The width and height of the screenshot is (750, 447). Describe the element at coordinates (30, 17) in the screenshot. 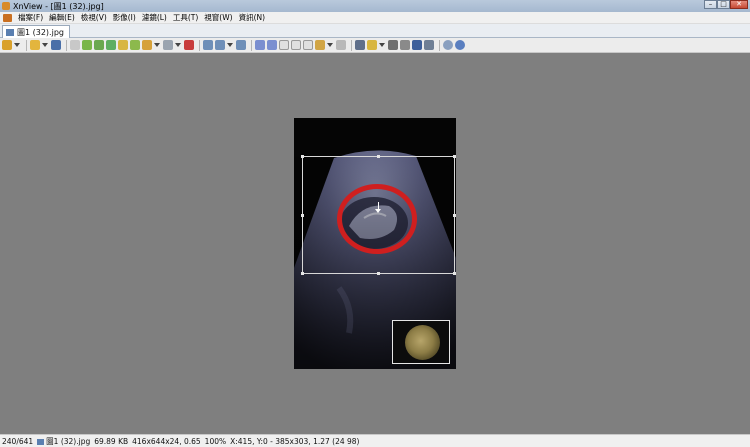

I see `menu-file: 檔案(F)` at that location.